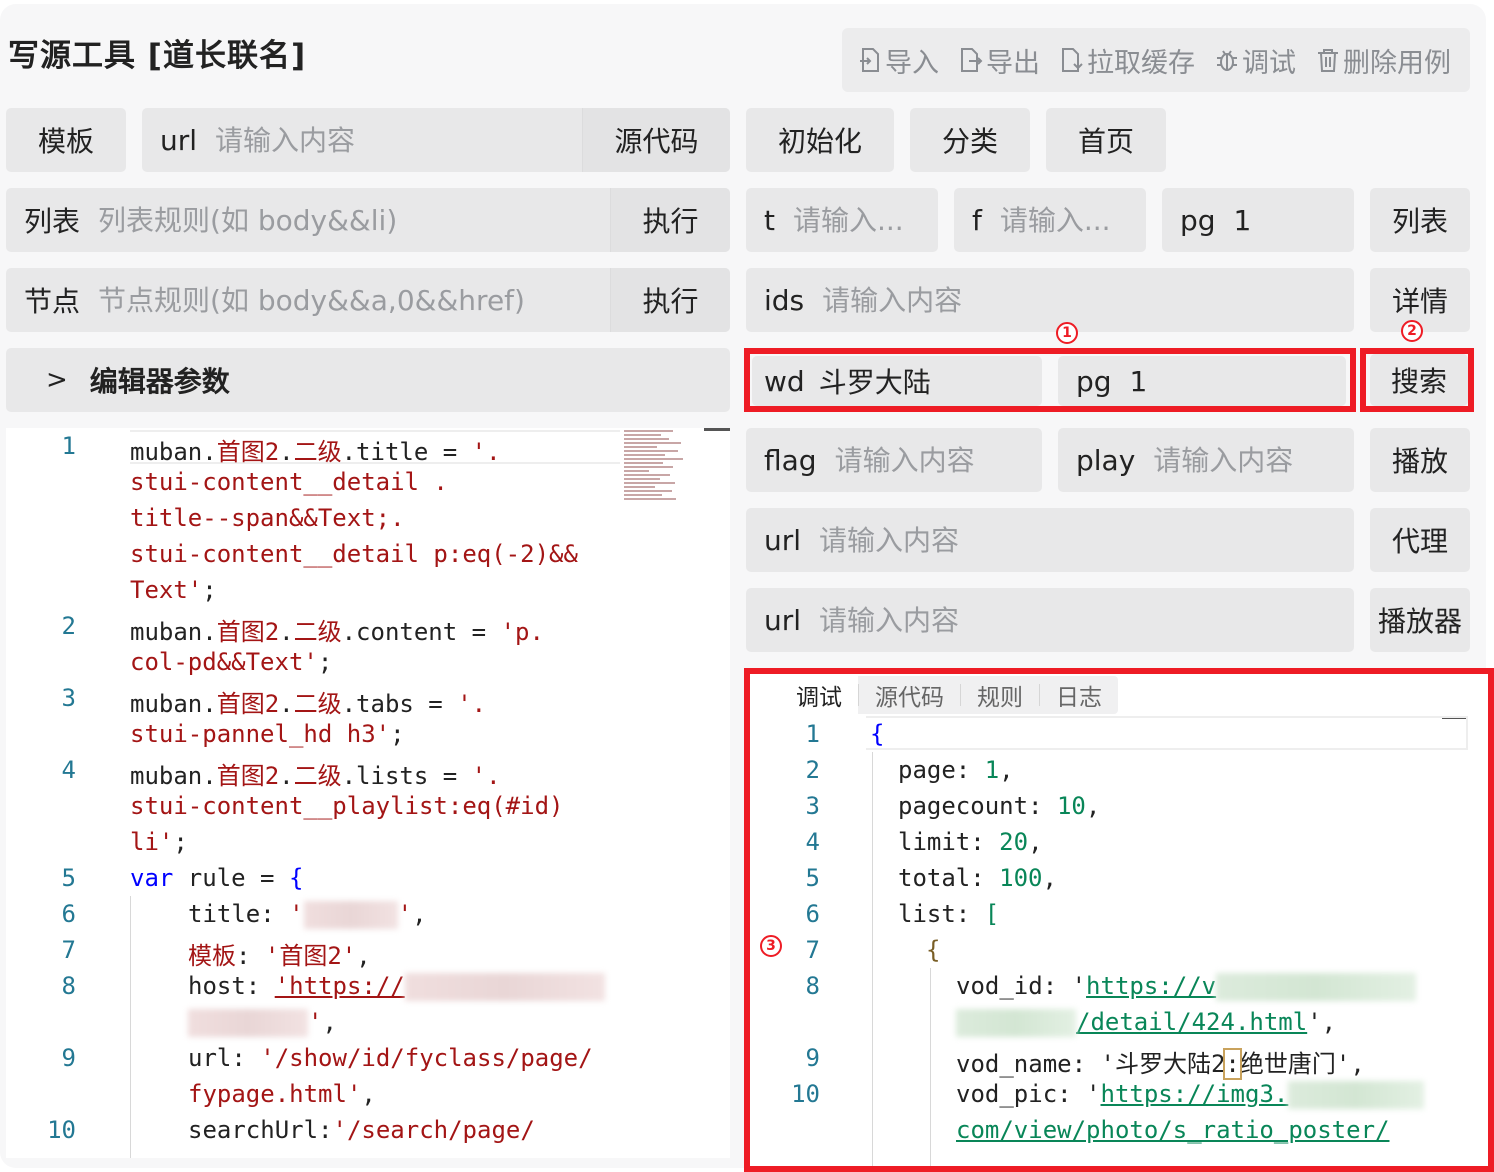 Image resolution: width=1494 pixels, height=1172 pixels. Describe the element at coordinates (68, 986) in the screenshot. I see `line-number: 8` at that location.